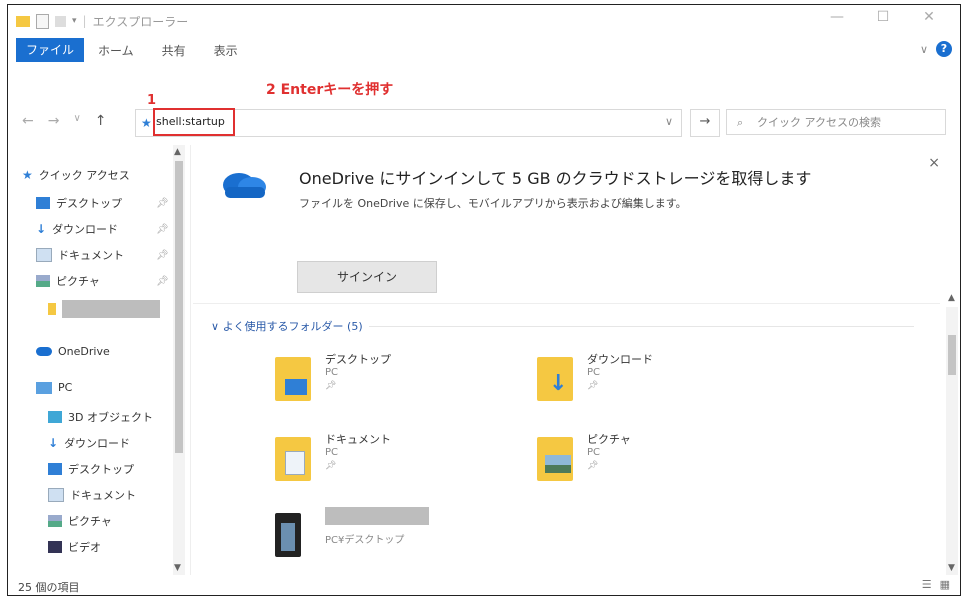 The image size is (966, 597). I want to click on sidebar-item-redacted-folder, so click(104, 309).